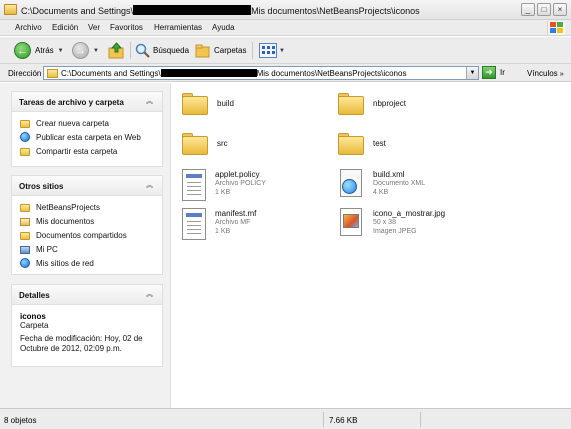 The height and width of the screenshot is (429, 571). I want to click on file-item-icono-jpg: icono_a_mostrar.jpg 50 x 38 Imagen JPEG, so click(391, 223).